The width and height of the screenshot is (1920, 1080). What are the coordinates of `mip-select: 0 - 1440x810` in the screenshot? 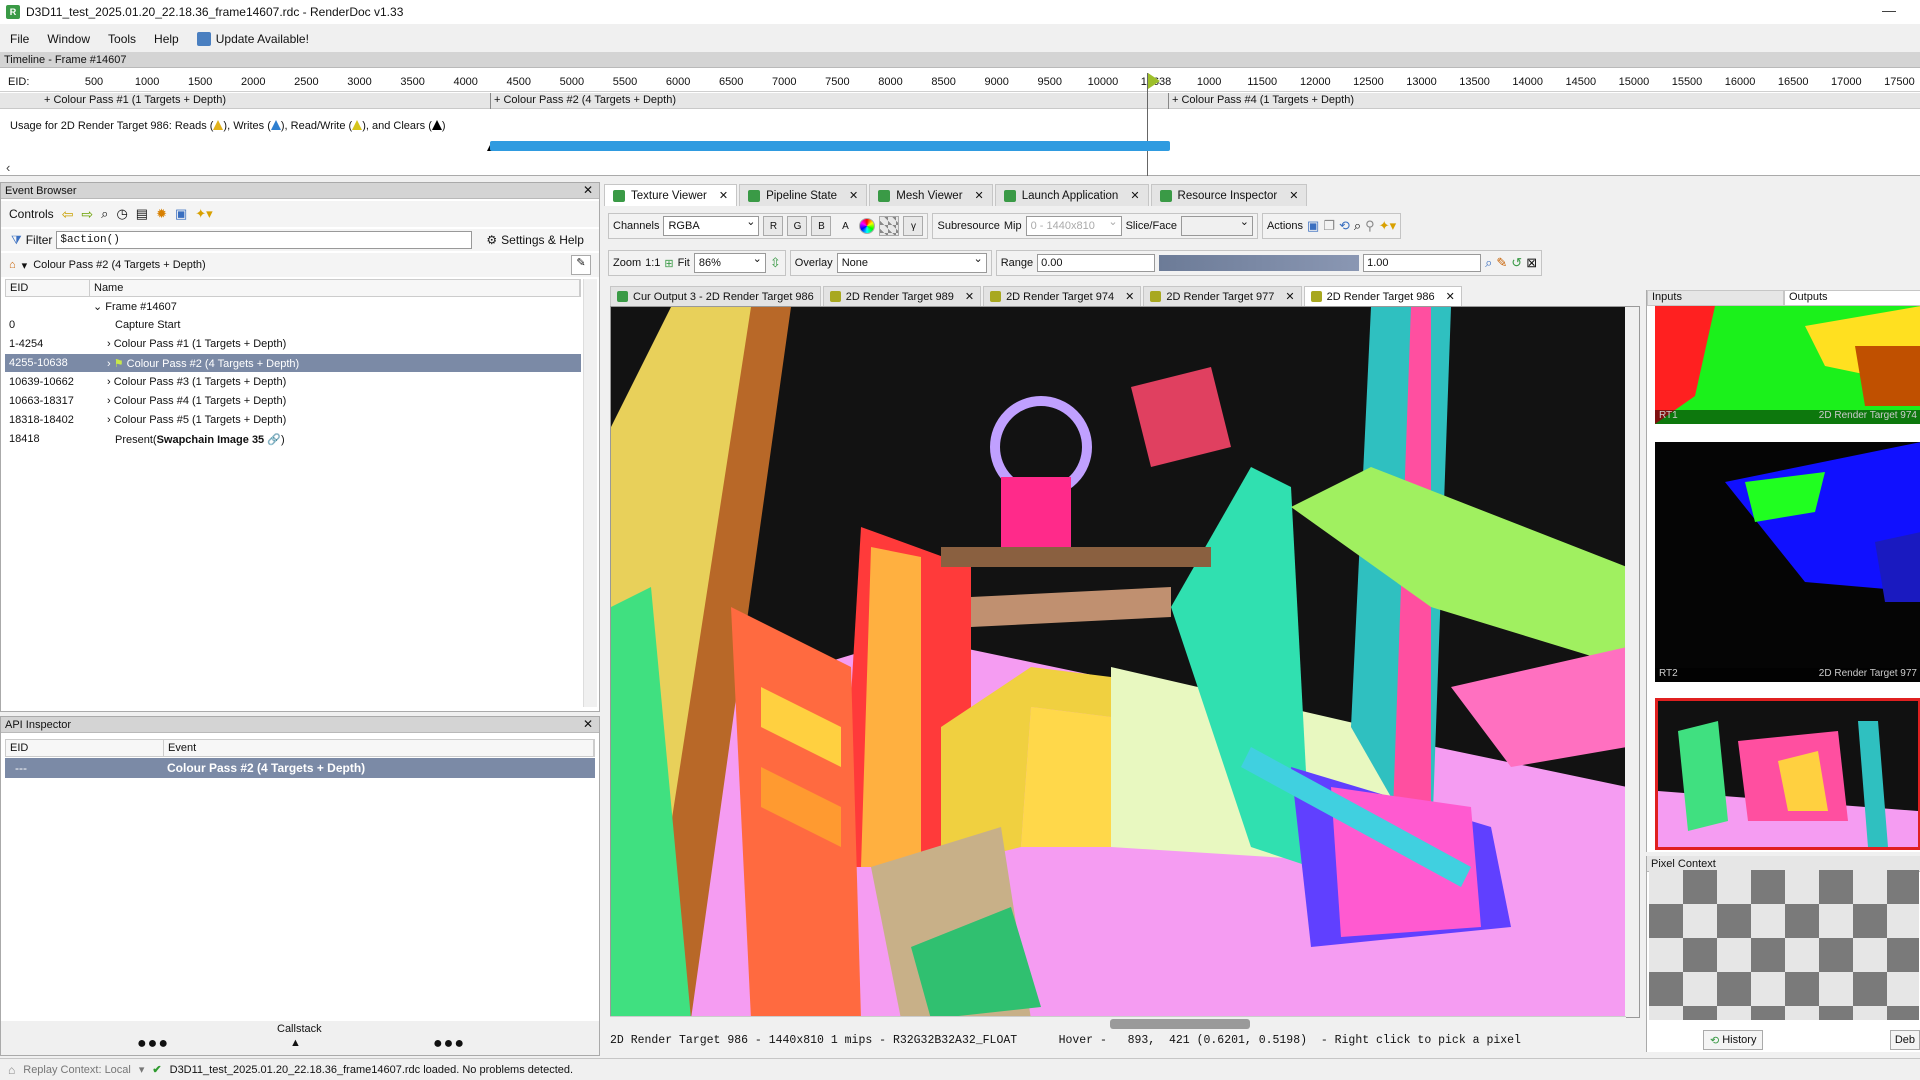 It's located at (1073, 225).